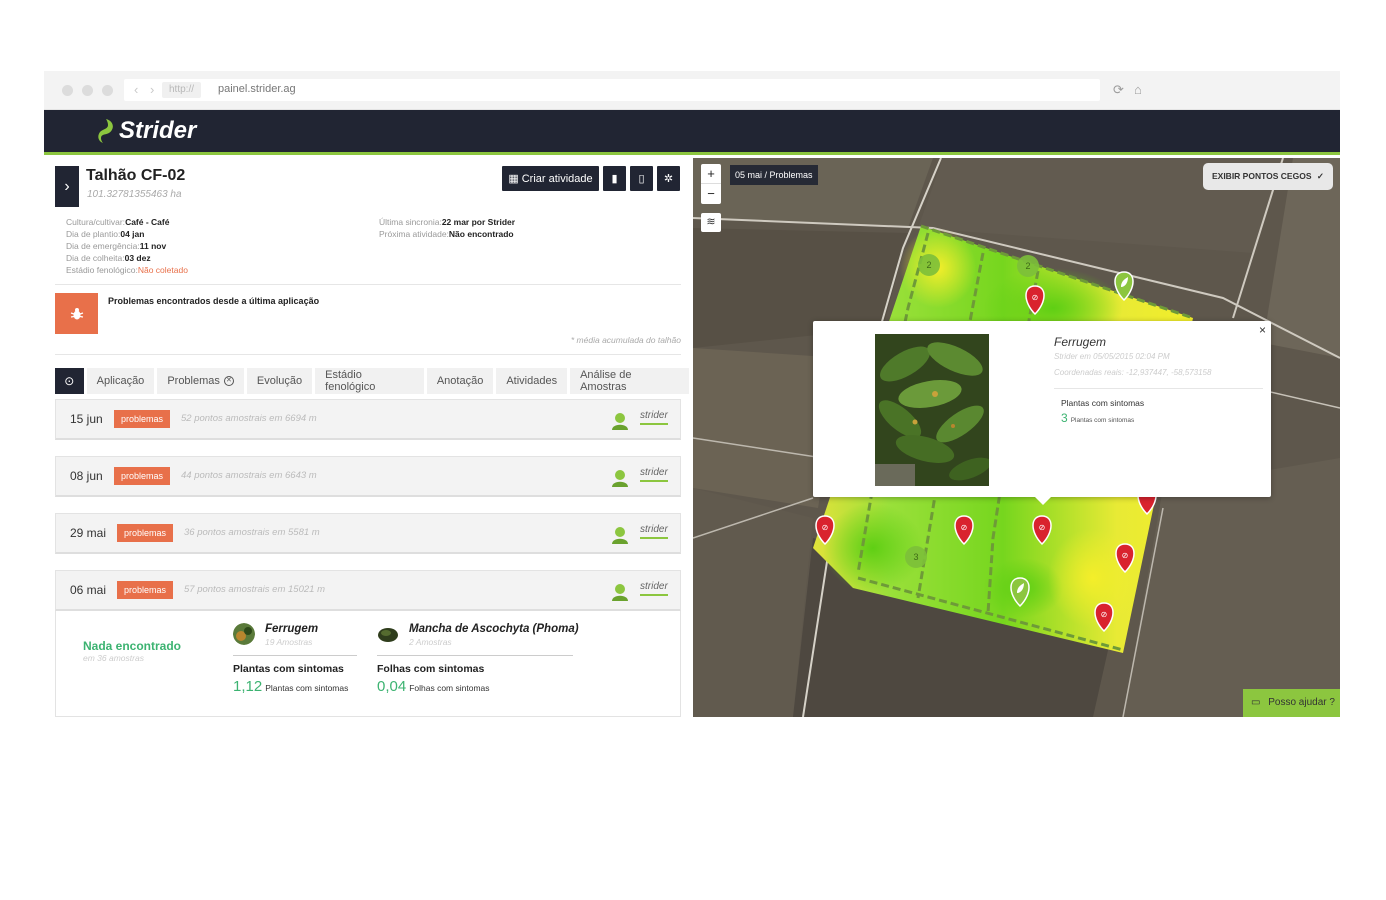 This screenshot has width=1386, height=900. Describe the element at coordinates (228, 381) in the screenshot. I see `close-circle-icon: ✕` at that location.